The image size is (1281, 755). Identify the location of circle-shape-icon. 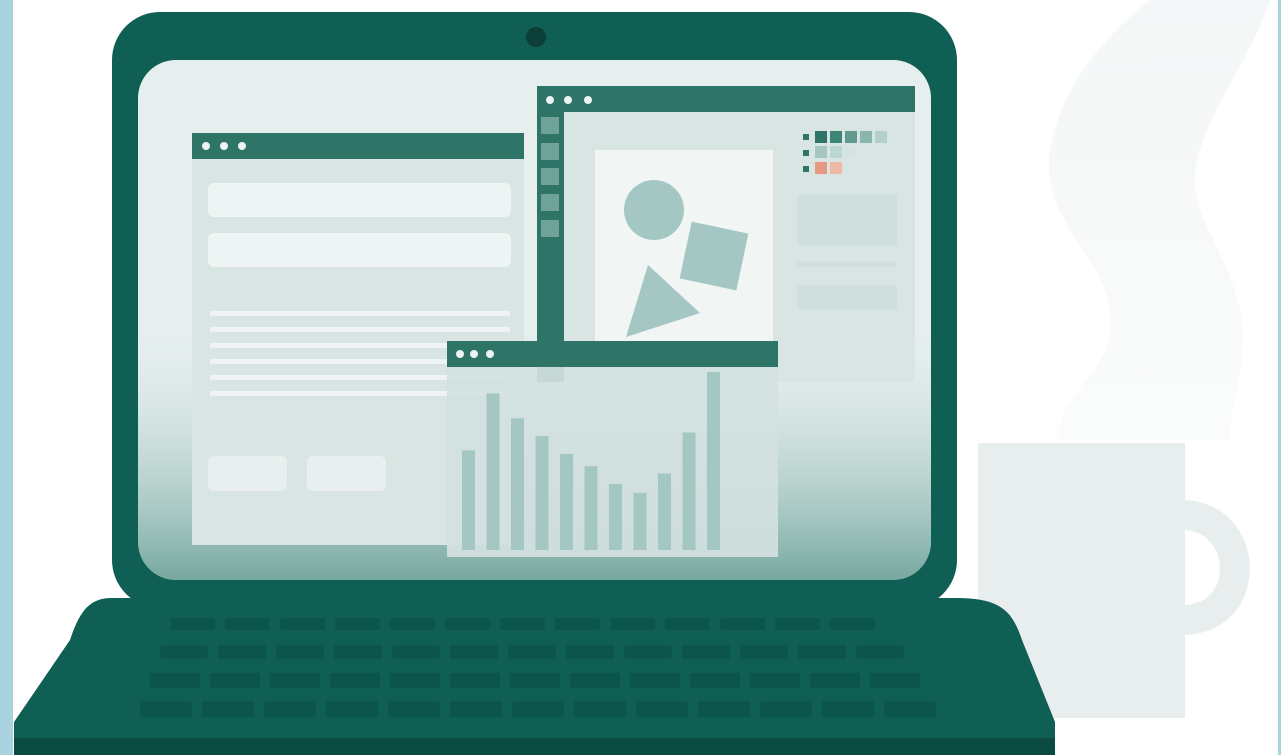
(654, 210).